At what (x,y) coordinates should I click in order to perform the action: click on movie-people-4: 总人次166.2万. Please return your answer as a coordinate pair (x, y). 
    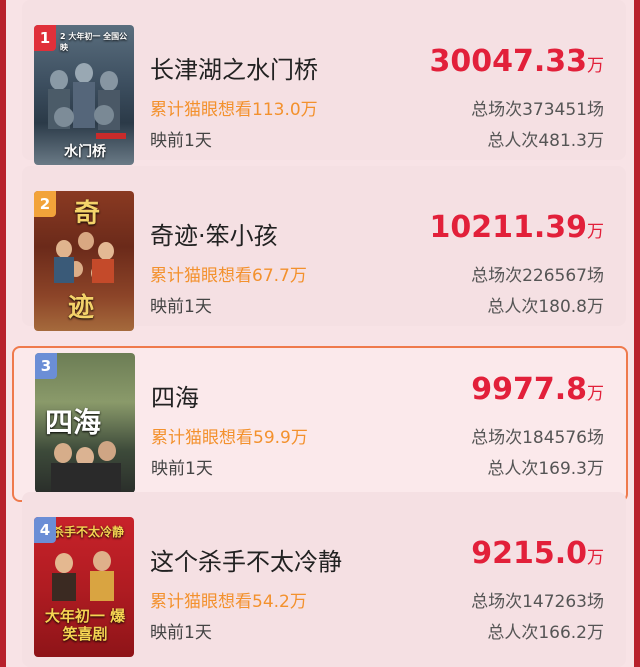
    Looking at the image, I should click on (545, 633).